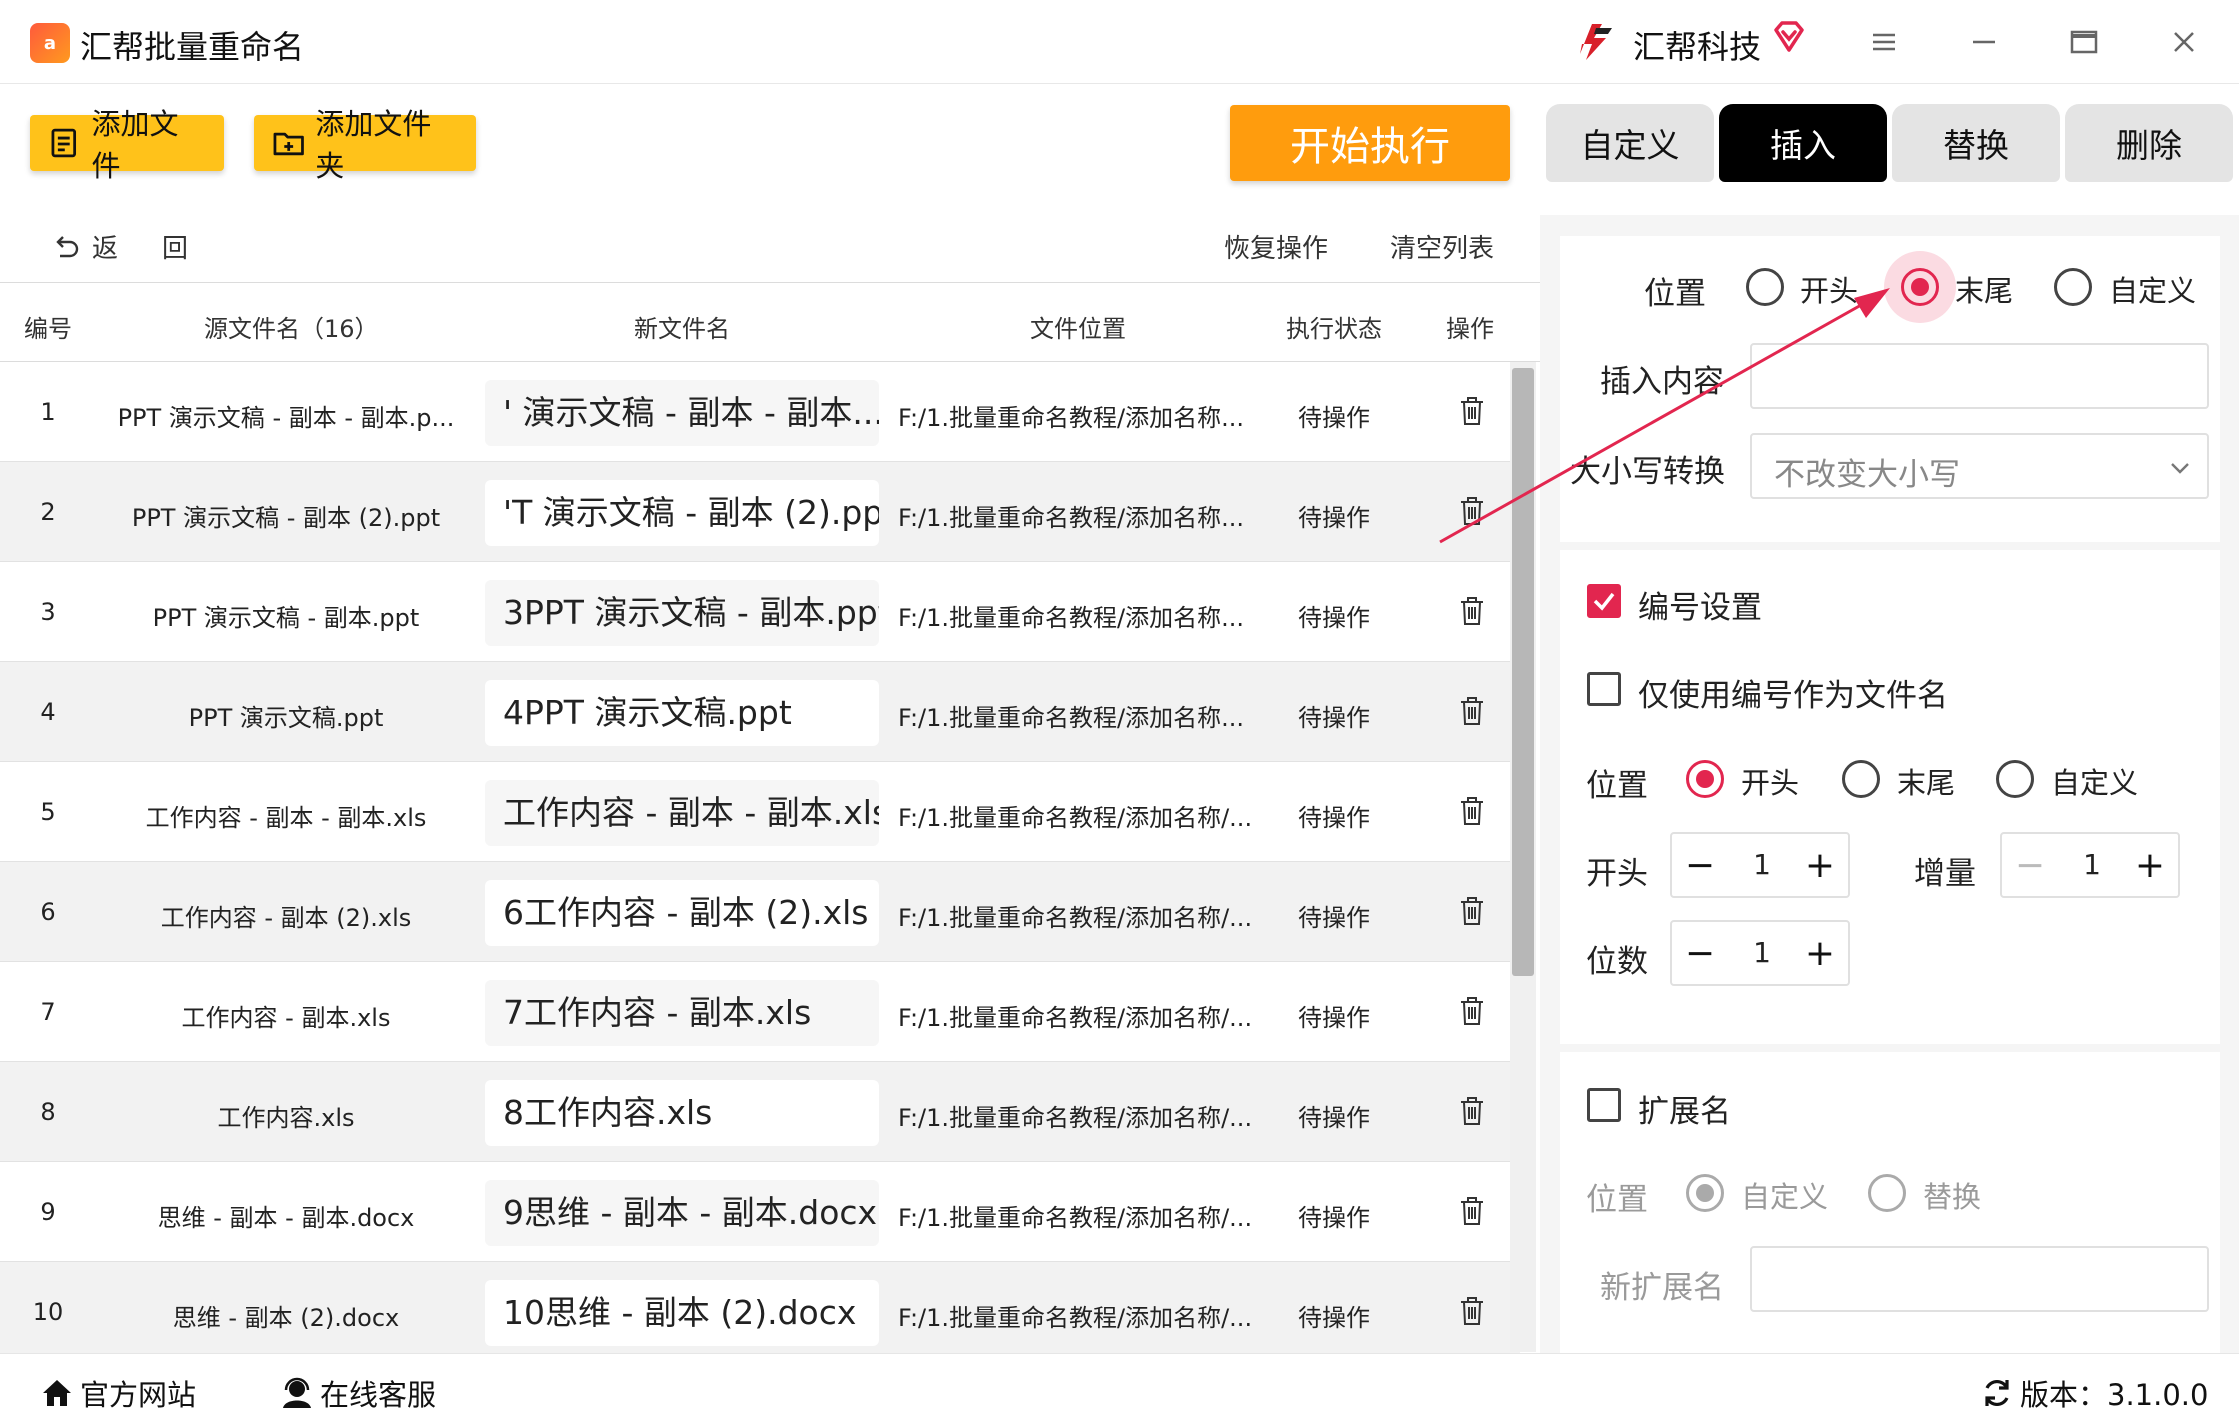  What do you see at coordinates (48, 812) in the screenshot?
I see `row-number: 5` at bounding box center [48, 812].